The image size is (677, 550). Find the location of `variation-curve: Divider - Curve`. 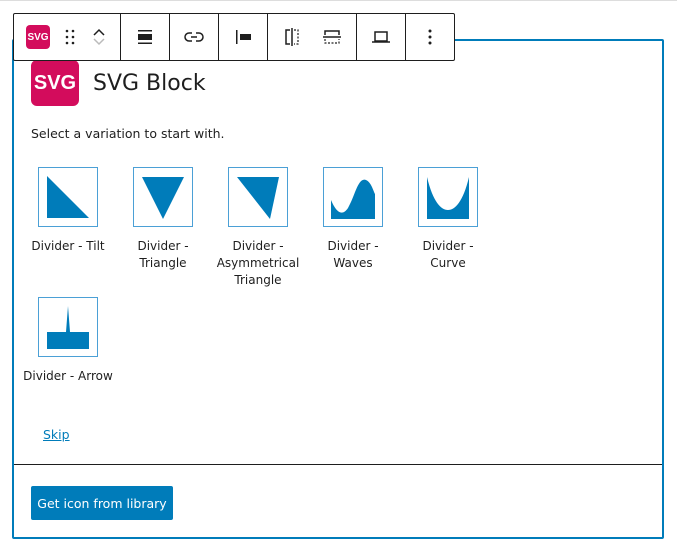

variation-curve: Divider - Curve is located at coordinates (448, 219).